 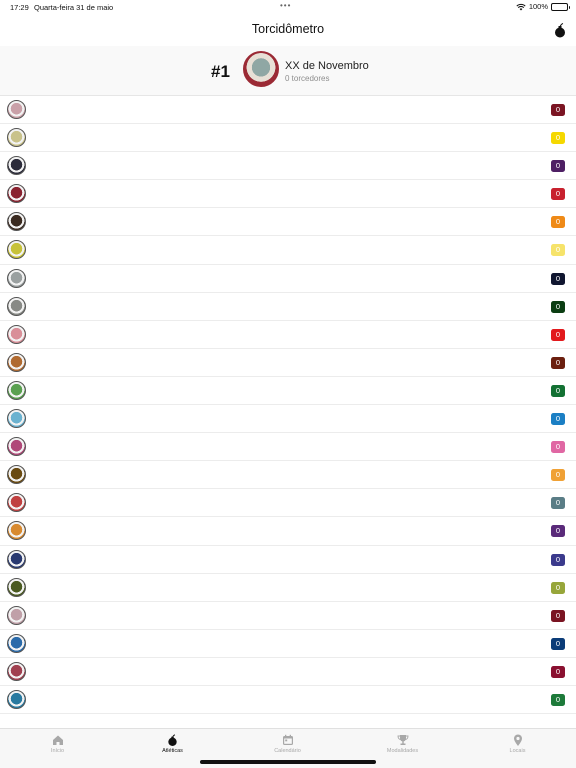 What do you see at coordinates (288, 762) in the screenshot?
I see `home-indicator` at bounding box center [288, 762].